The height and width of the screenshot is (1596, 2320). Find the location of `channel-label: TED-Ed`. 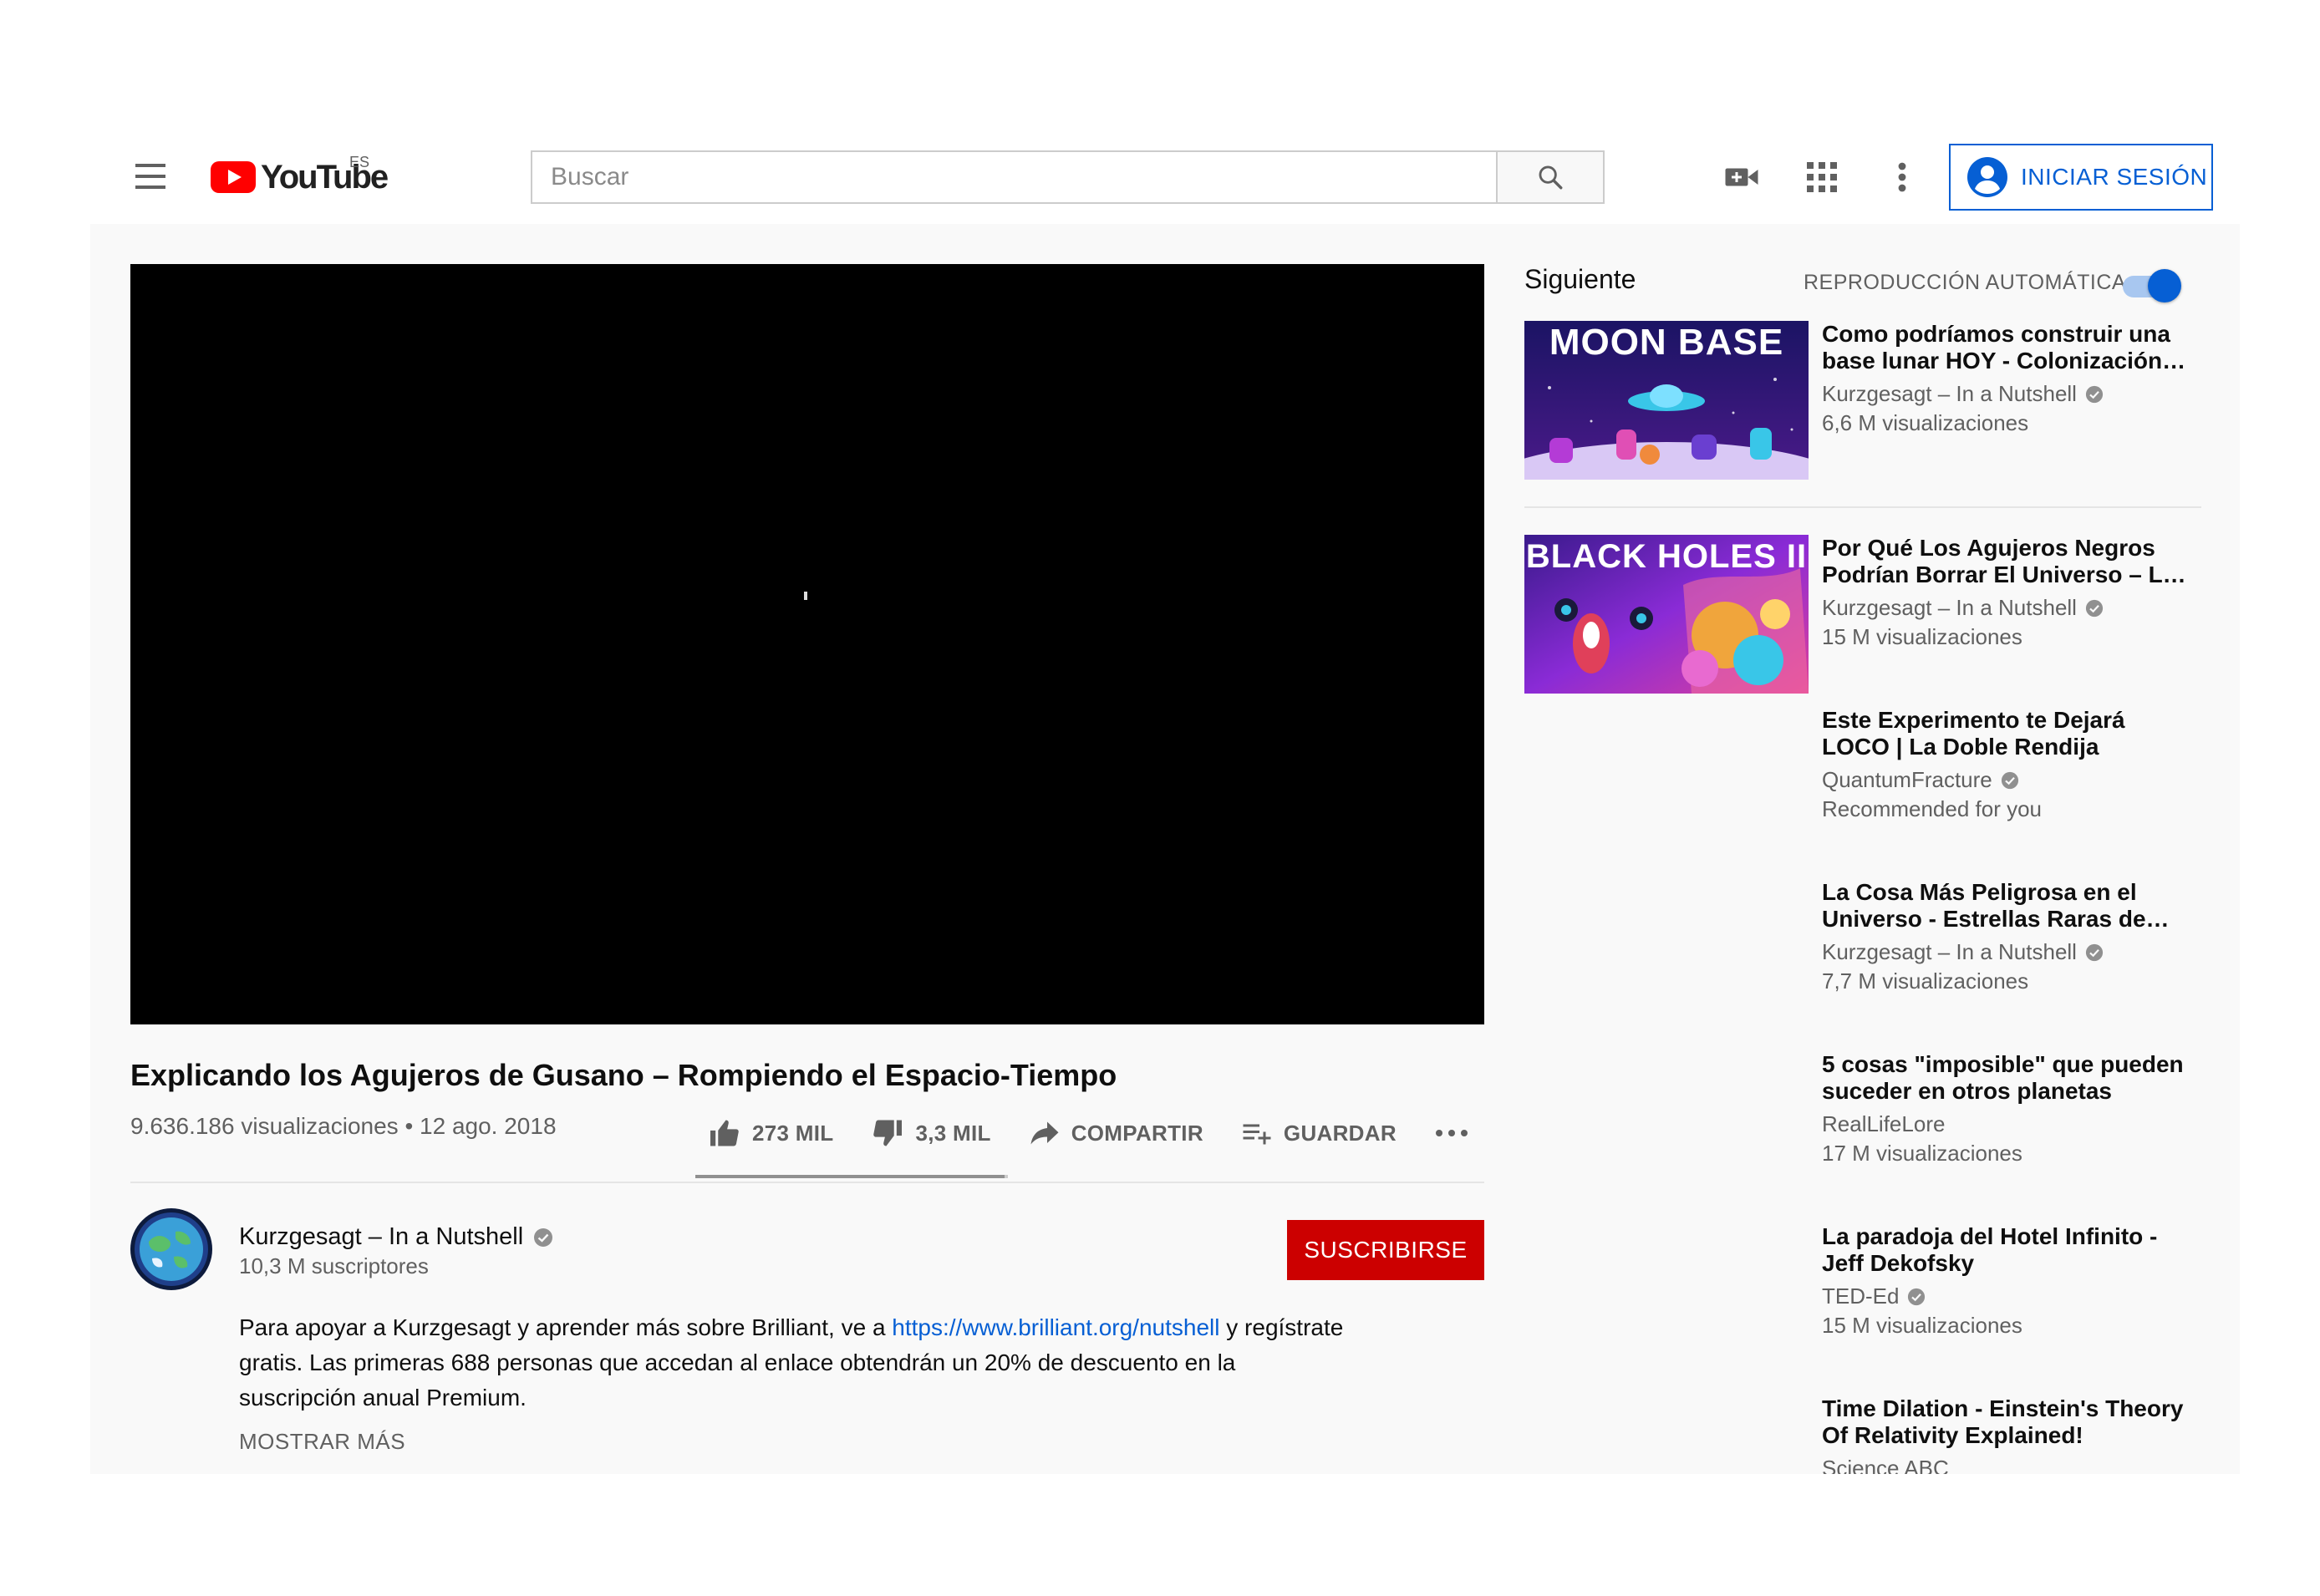

channel-label: TED-Ed is located at coordinates (1861, 1296).